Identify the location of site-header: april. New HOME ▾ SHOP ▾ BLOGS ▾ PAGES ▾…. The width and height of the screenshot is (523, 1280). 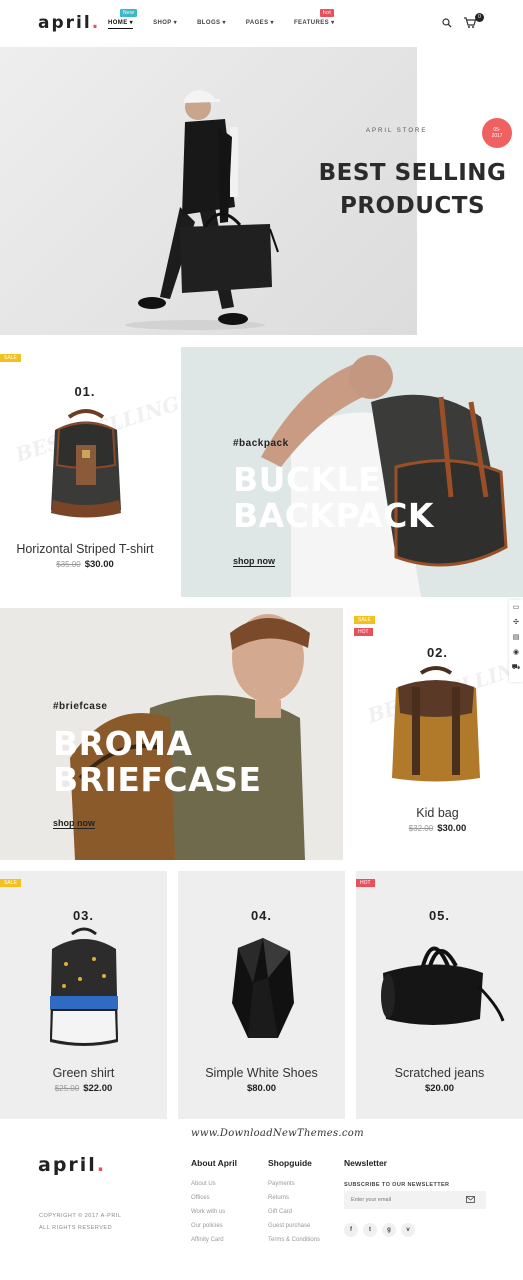
(261, 23).